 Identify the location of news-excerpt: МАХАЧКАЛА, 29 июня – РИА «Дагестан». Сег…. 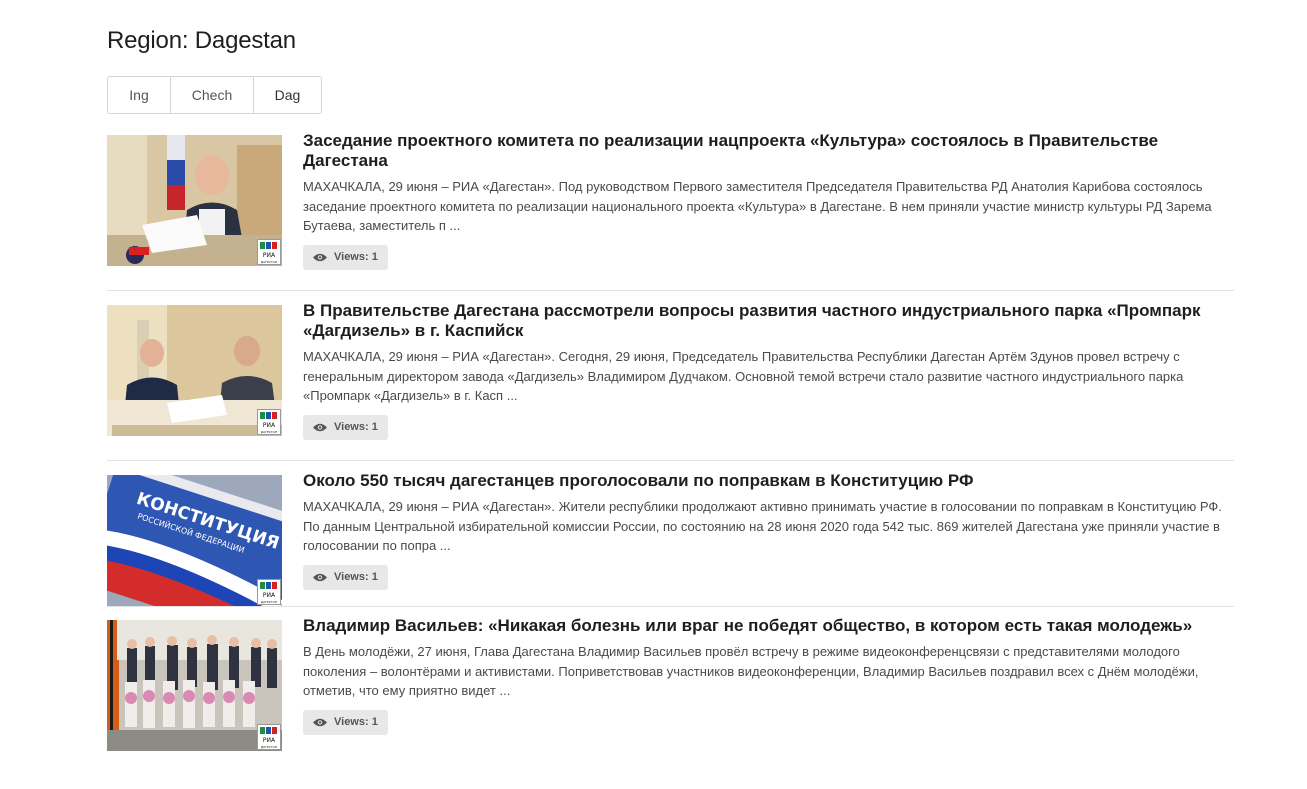
(743, 376).